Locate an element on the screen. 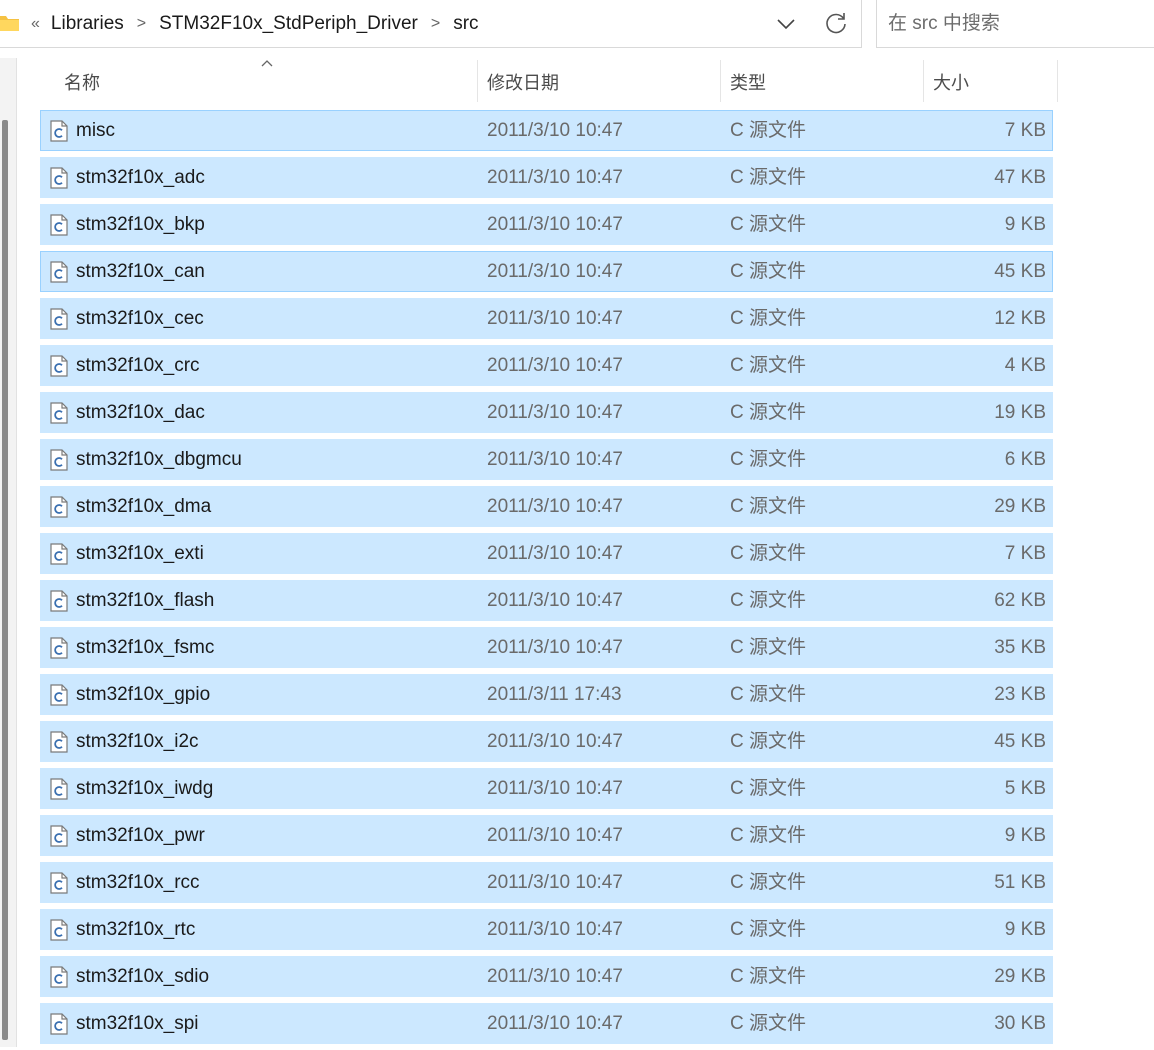 The image size is (1154, 1050). file-name: stm32f10x_i2c is located at coordinates (137, 742).